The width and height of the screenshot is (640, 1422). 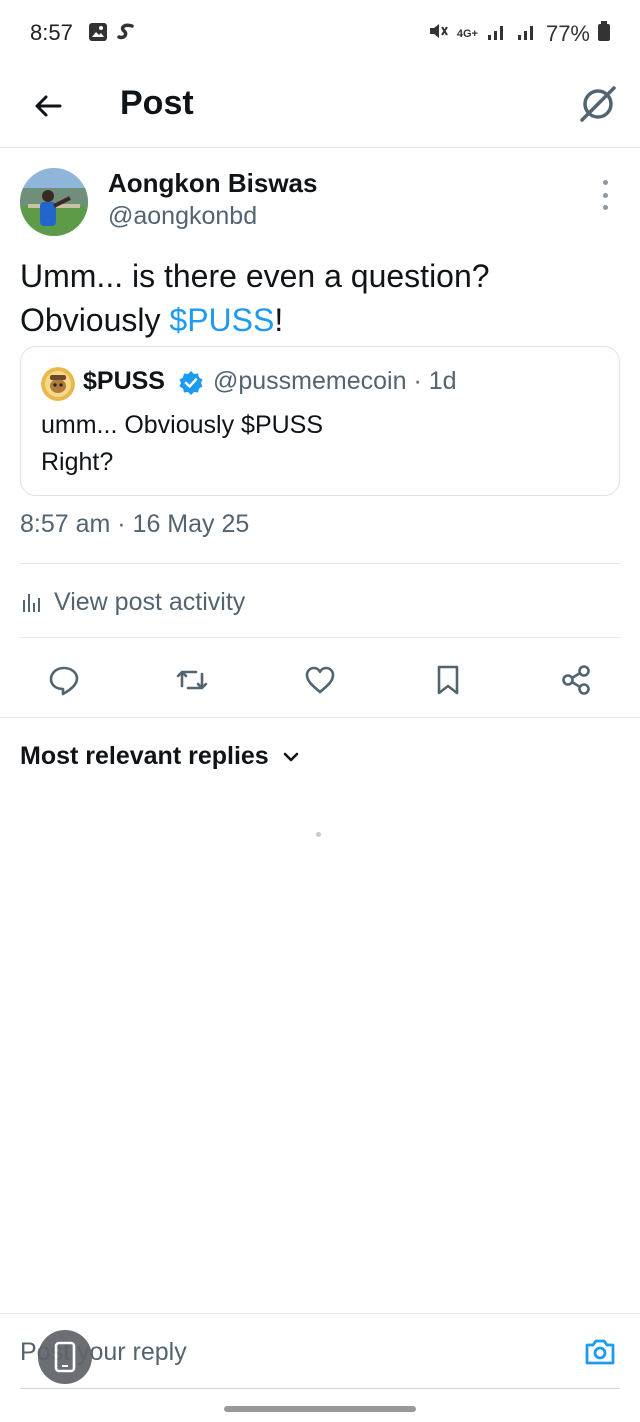 I want to click on grok-button, so click(x=598, y=104).